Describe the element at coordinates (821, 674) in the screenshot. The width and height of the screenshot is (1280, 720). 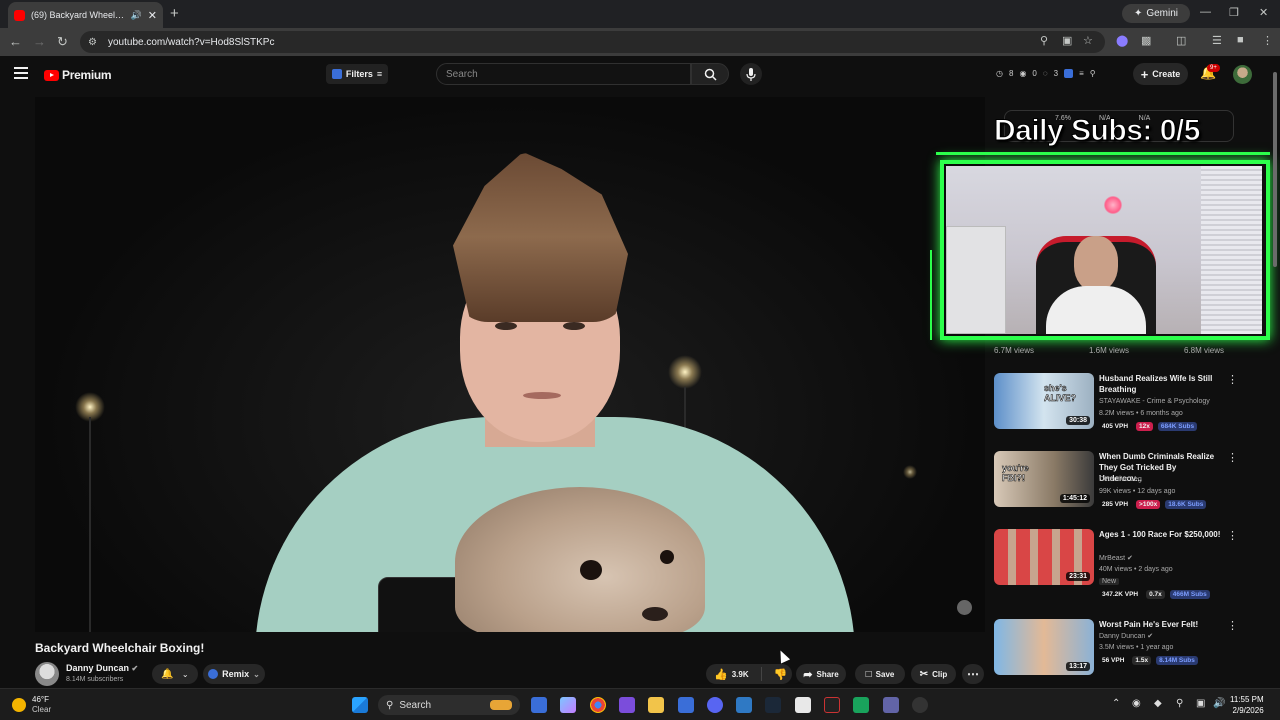
I see `share-button: ➦ Share` at that location.